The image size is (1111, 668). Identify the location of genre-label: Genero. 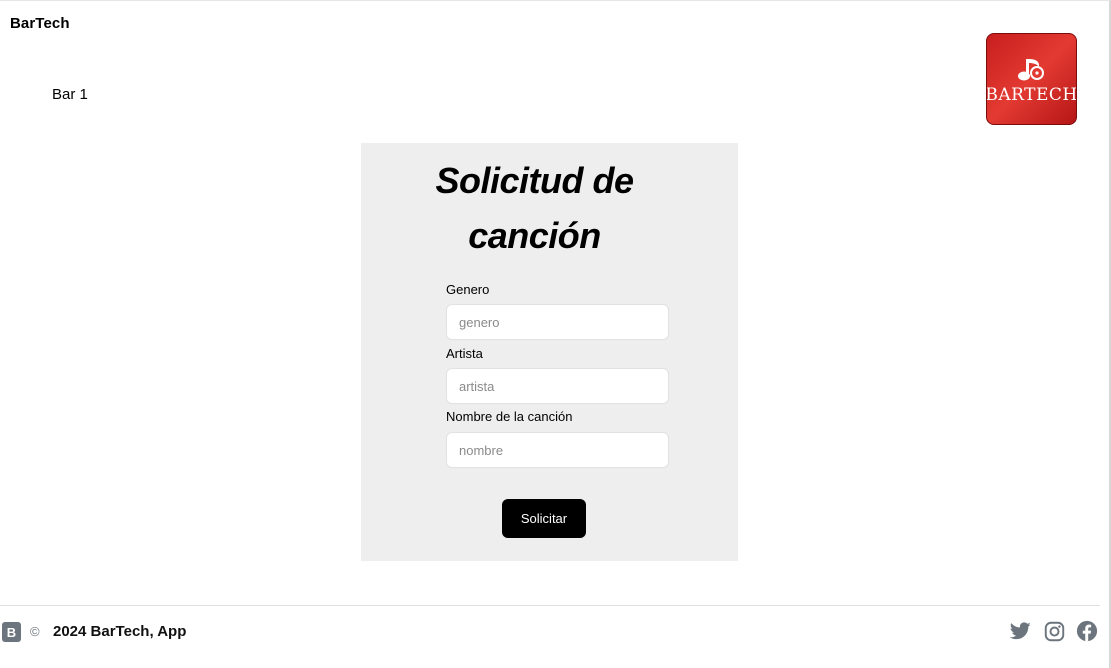
(468, 289).